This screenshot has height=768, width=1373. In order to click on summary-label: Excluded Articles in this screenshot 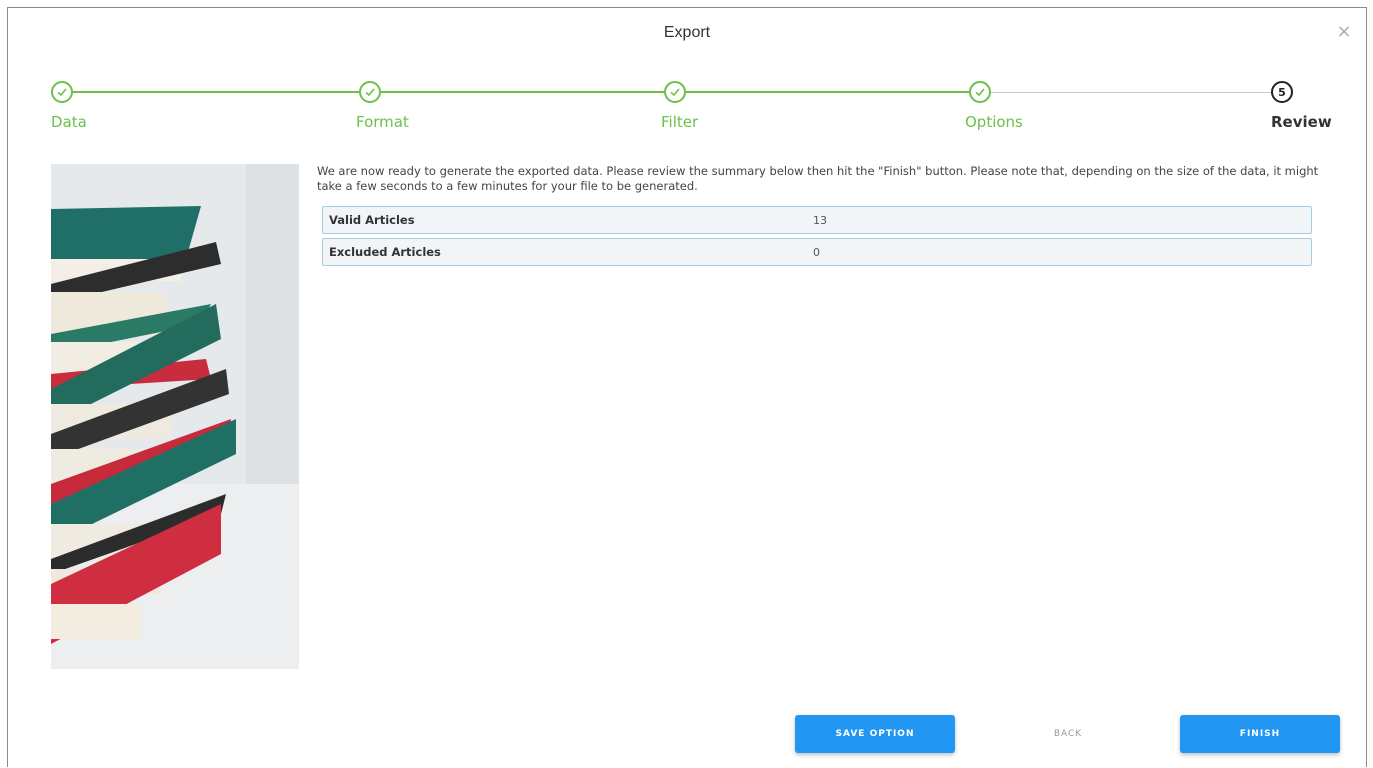, I will do `click(385, 252)`.